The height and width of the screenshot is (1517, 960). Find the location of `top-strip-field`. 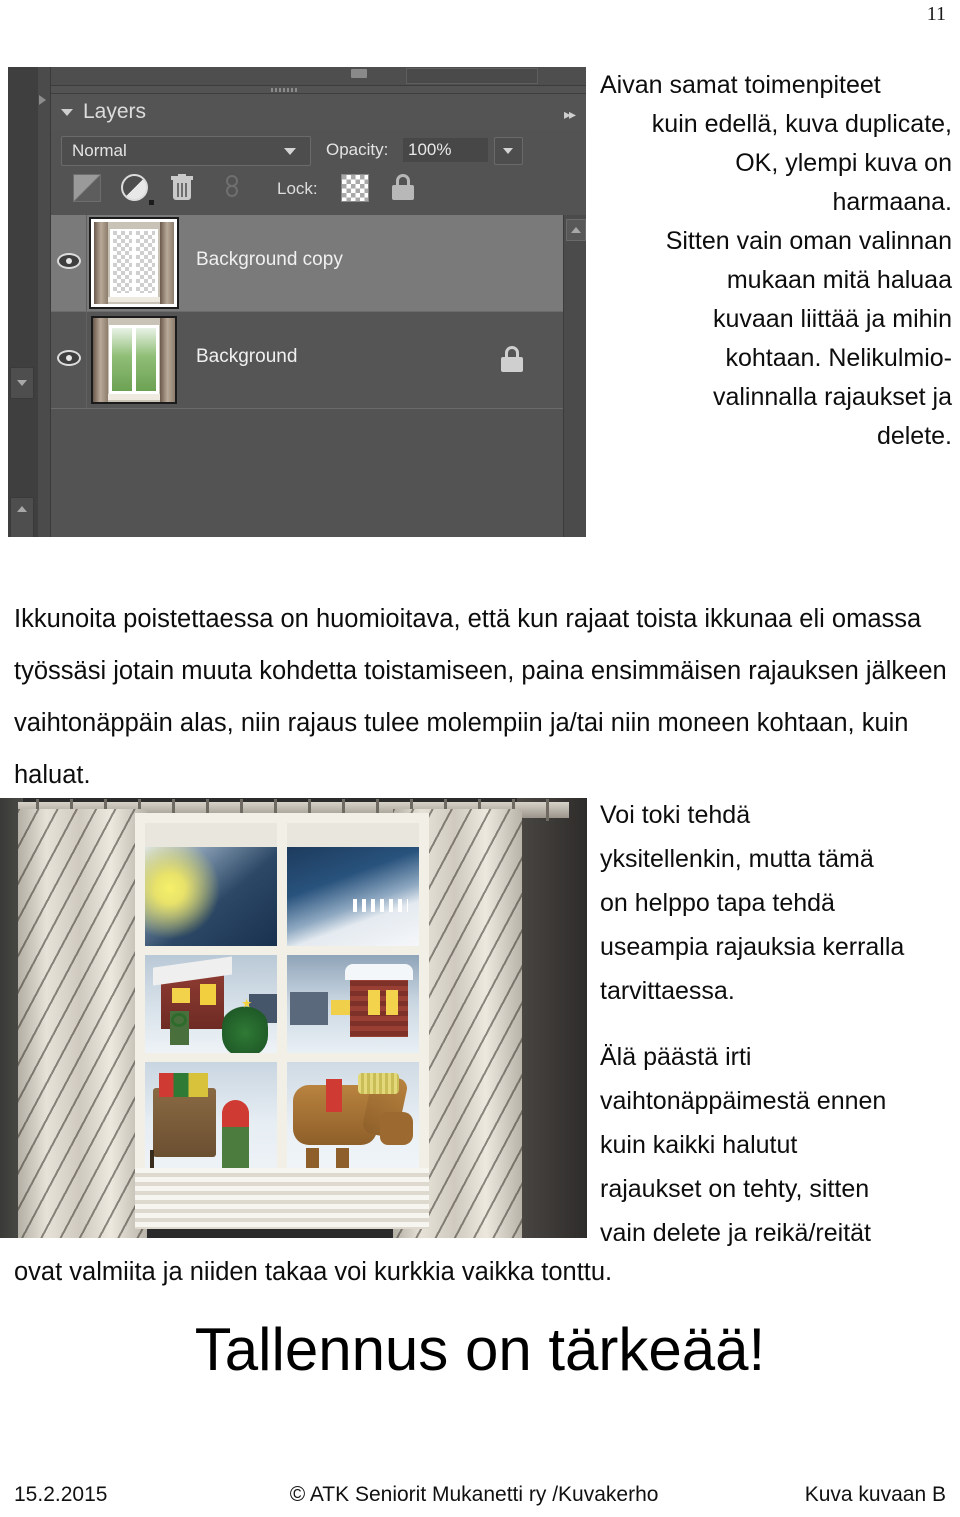

top-strip-field is located at coordinates (472, 76).